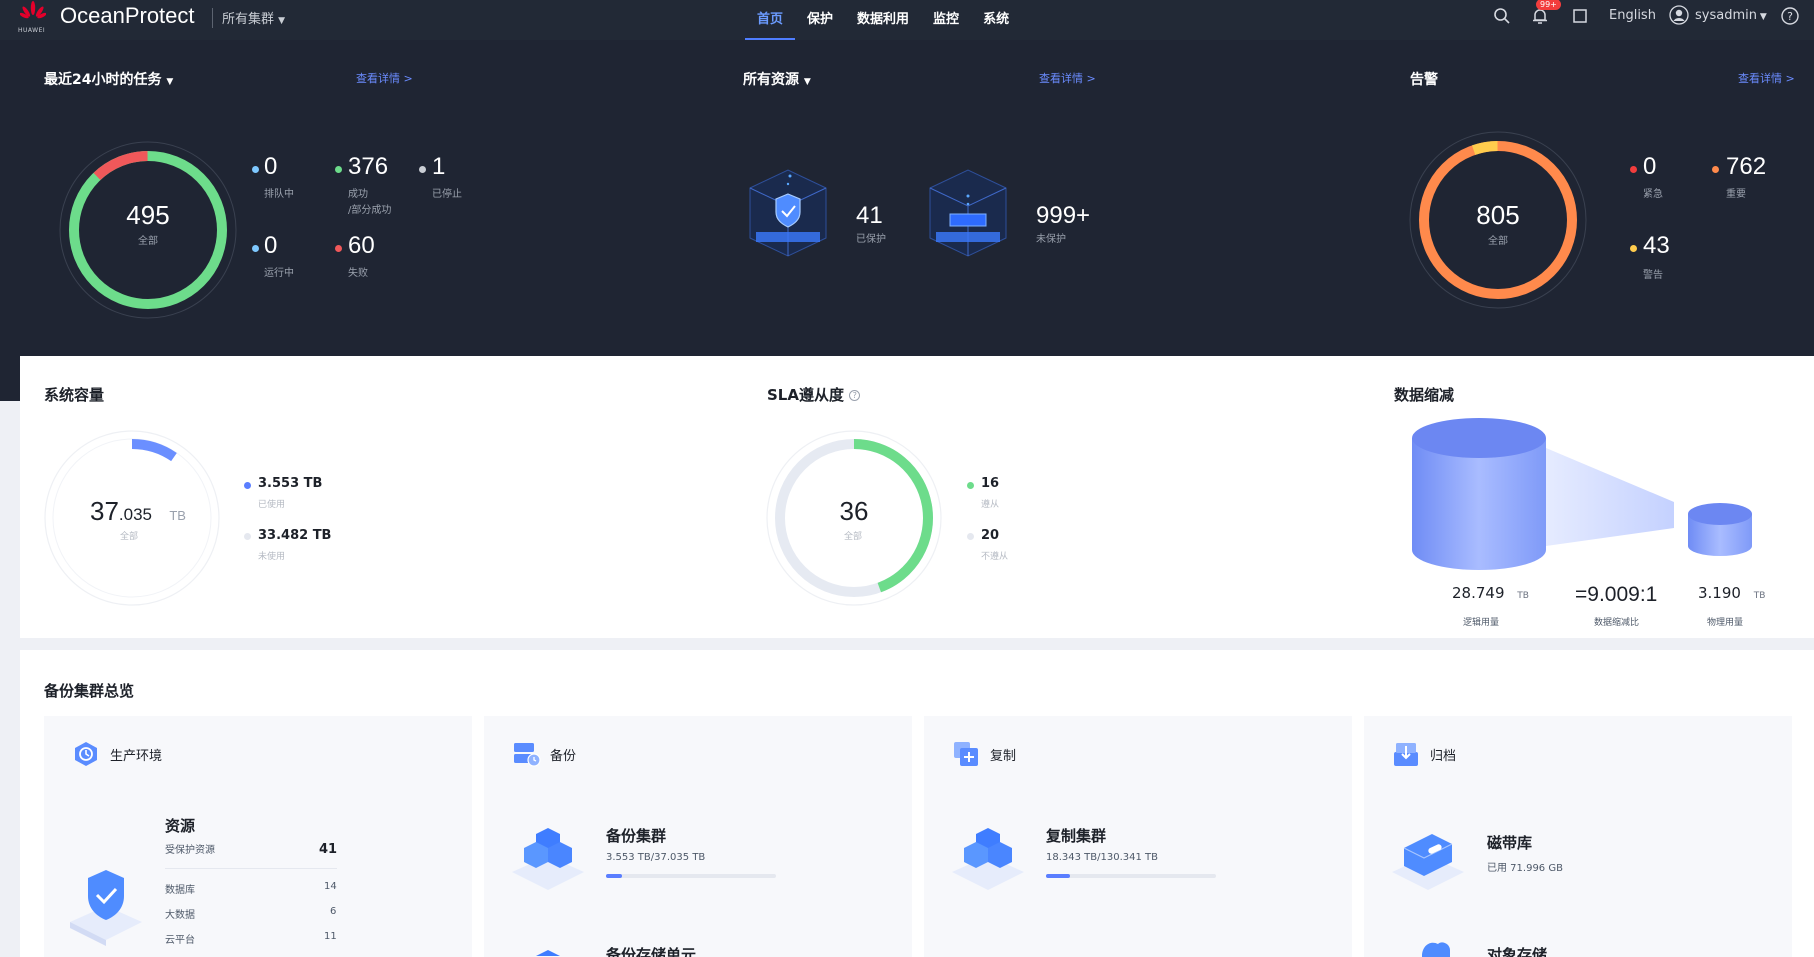 The width and height of the screenshot is (1814, 957). Describe the element at coordinates (614, 876) in the screenshot. I see `backup-usage-bar-fill` at that location.